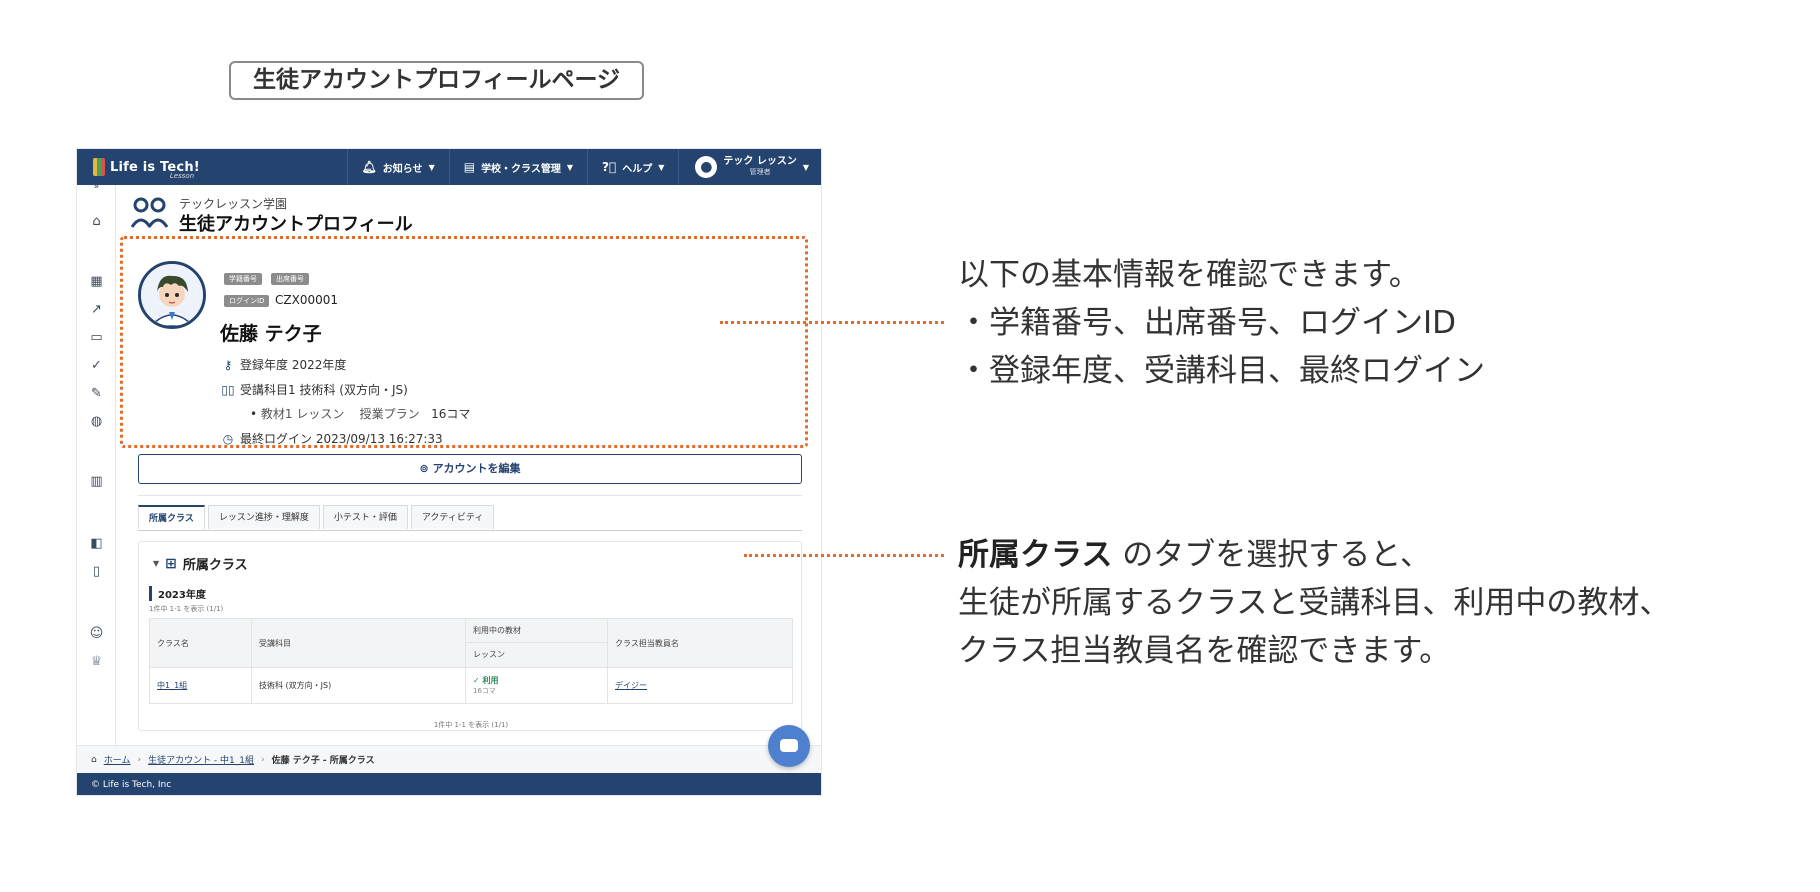  What do you see at coordinates (200, 643) in the screenshot?
I see `col-class-name: クラス名` at bounding box center [200, 643].